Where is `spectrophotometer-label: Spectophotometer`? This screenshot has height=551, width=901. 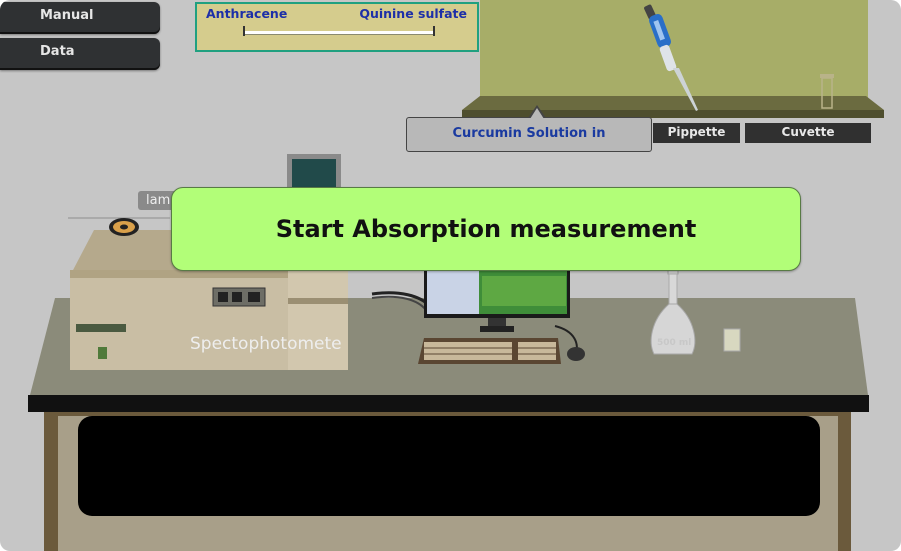 spectrophotometer-label: Spectophotometer is located at coordinates (266, 344).